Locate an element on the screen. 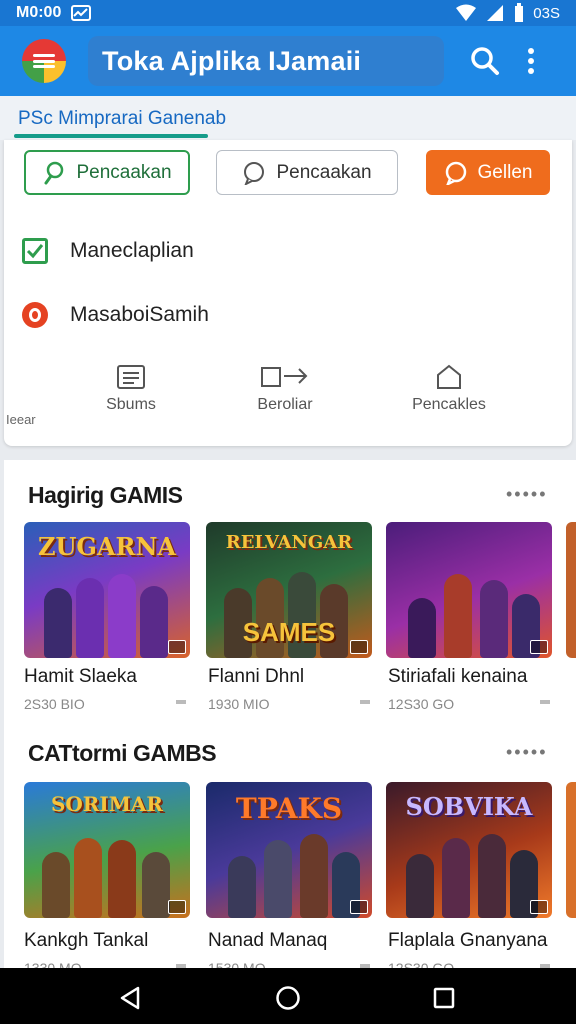 The image size is (576, 1024). status-bar: M0:00 03S is located at coordinates (288, 13).